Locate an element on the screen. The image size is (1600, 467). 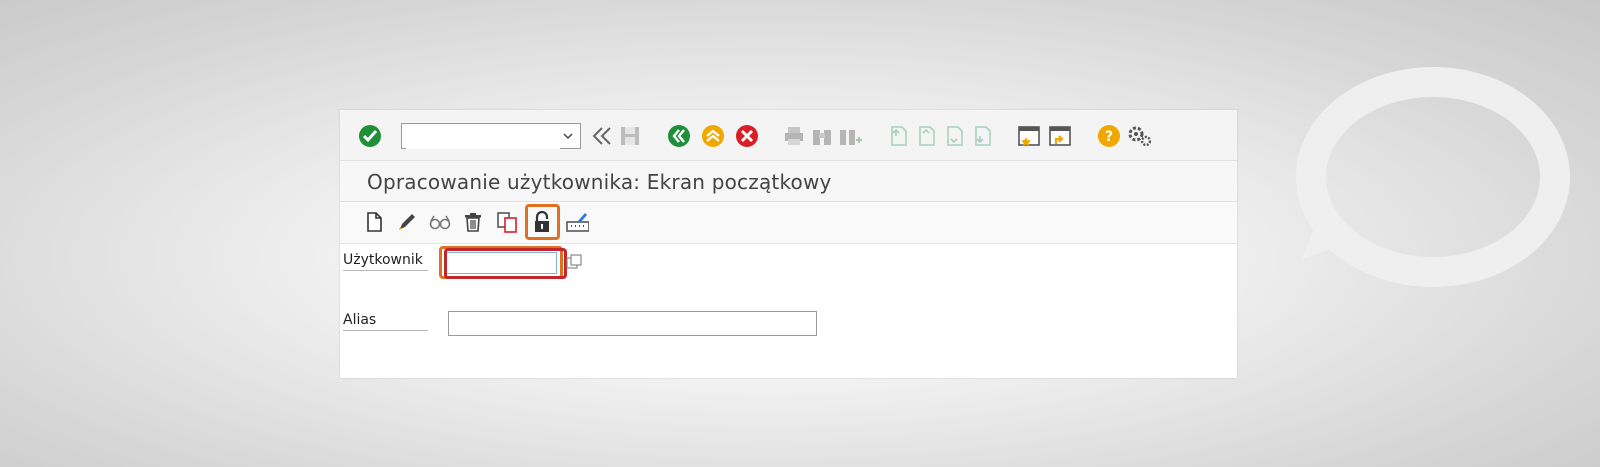
chevron-down-icon is located at coordinates (568, 136).